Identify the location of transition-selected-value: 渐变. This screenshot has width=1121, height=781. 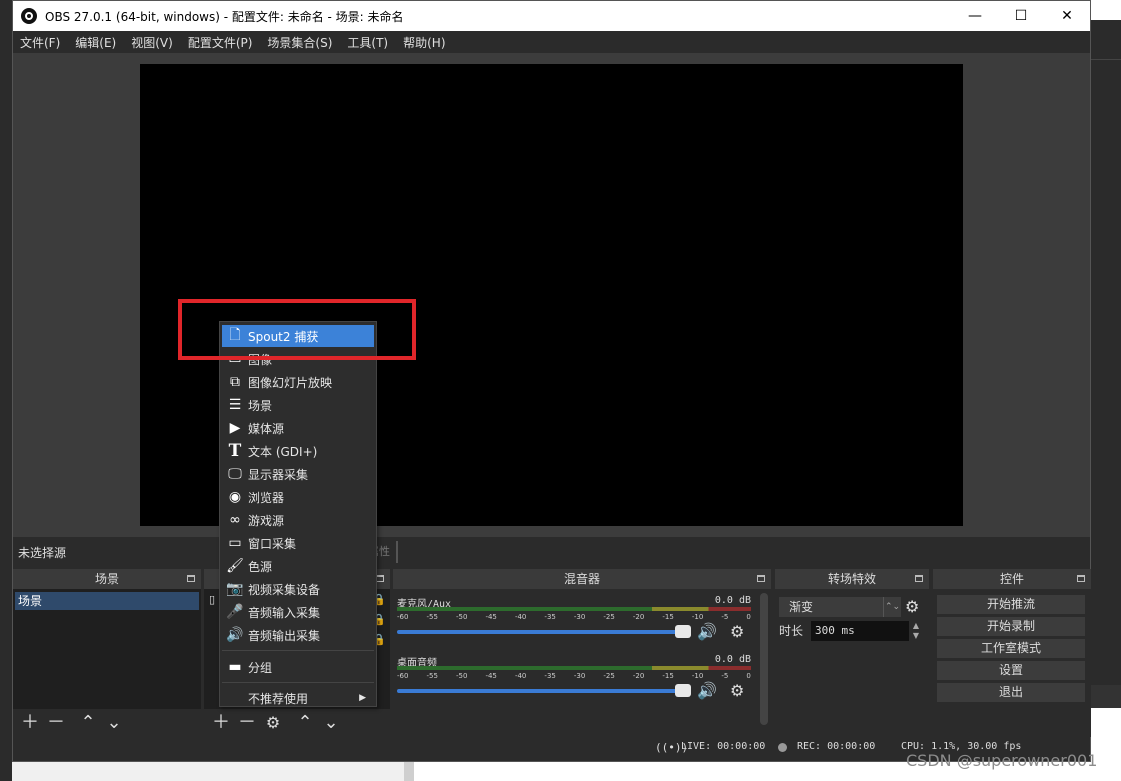
(801, 607).